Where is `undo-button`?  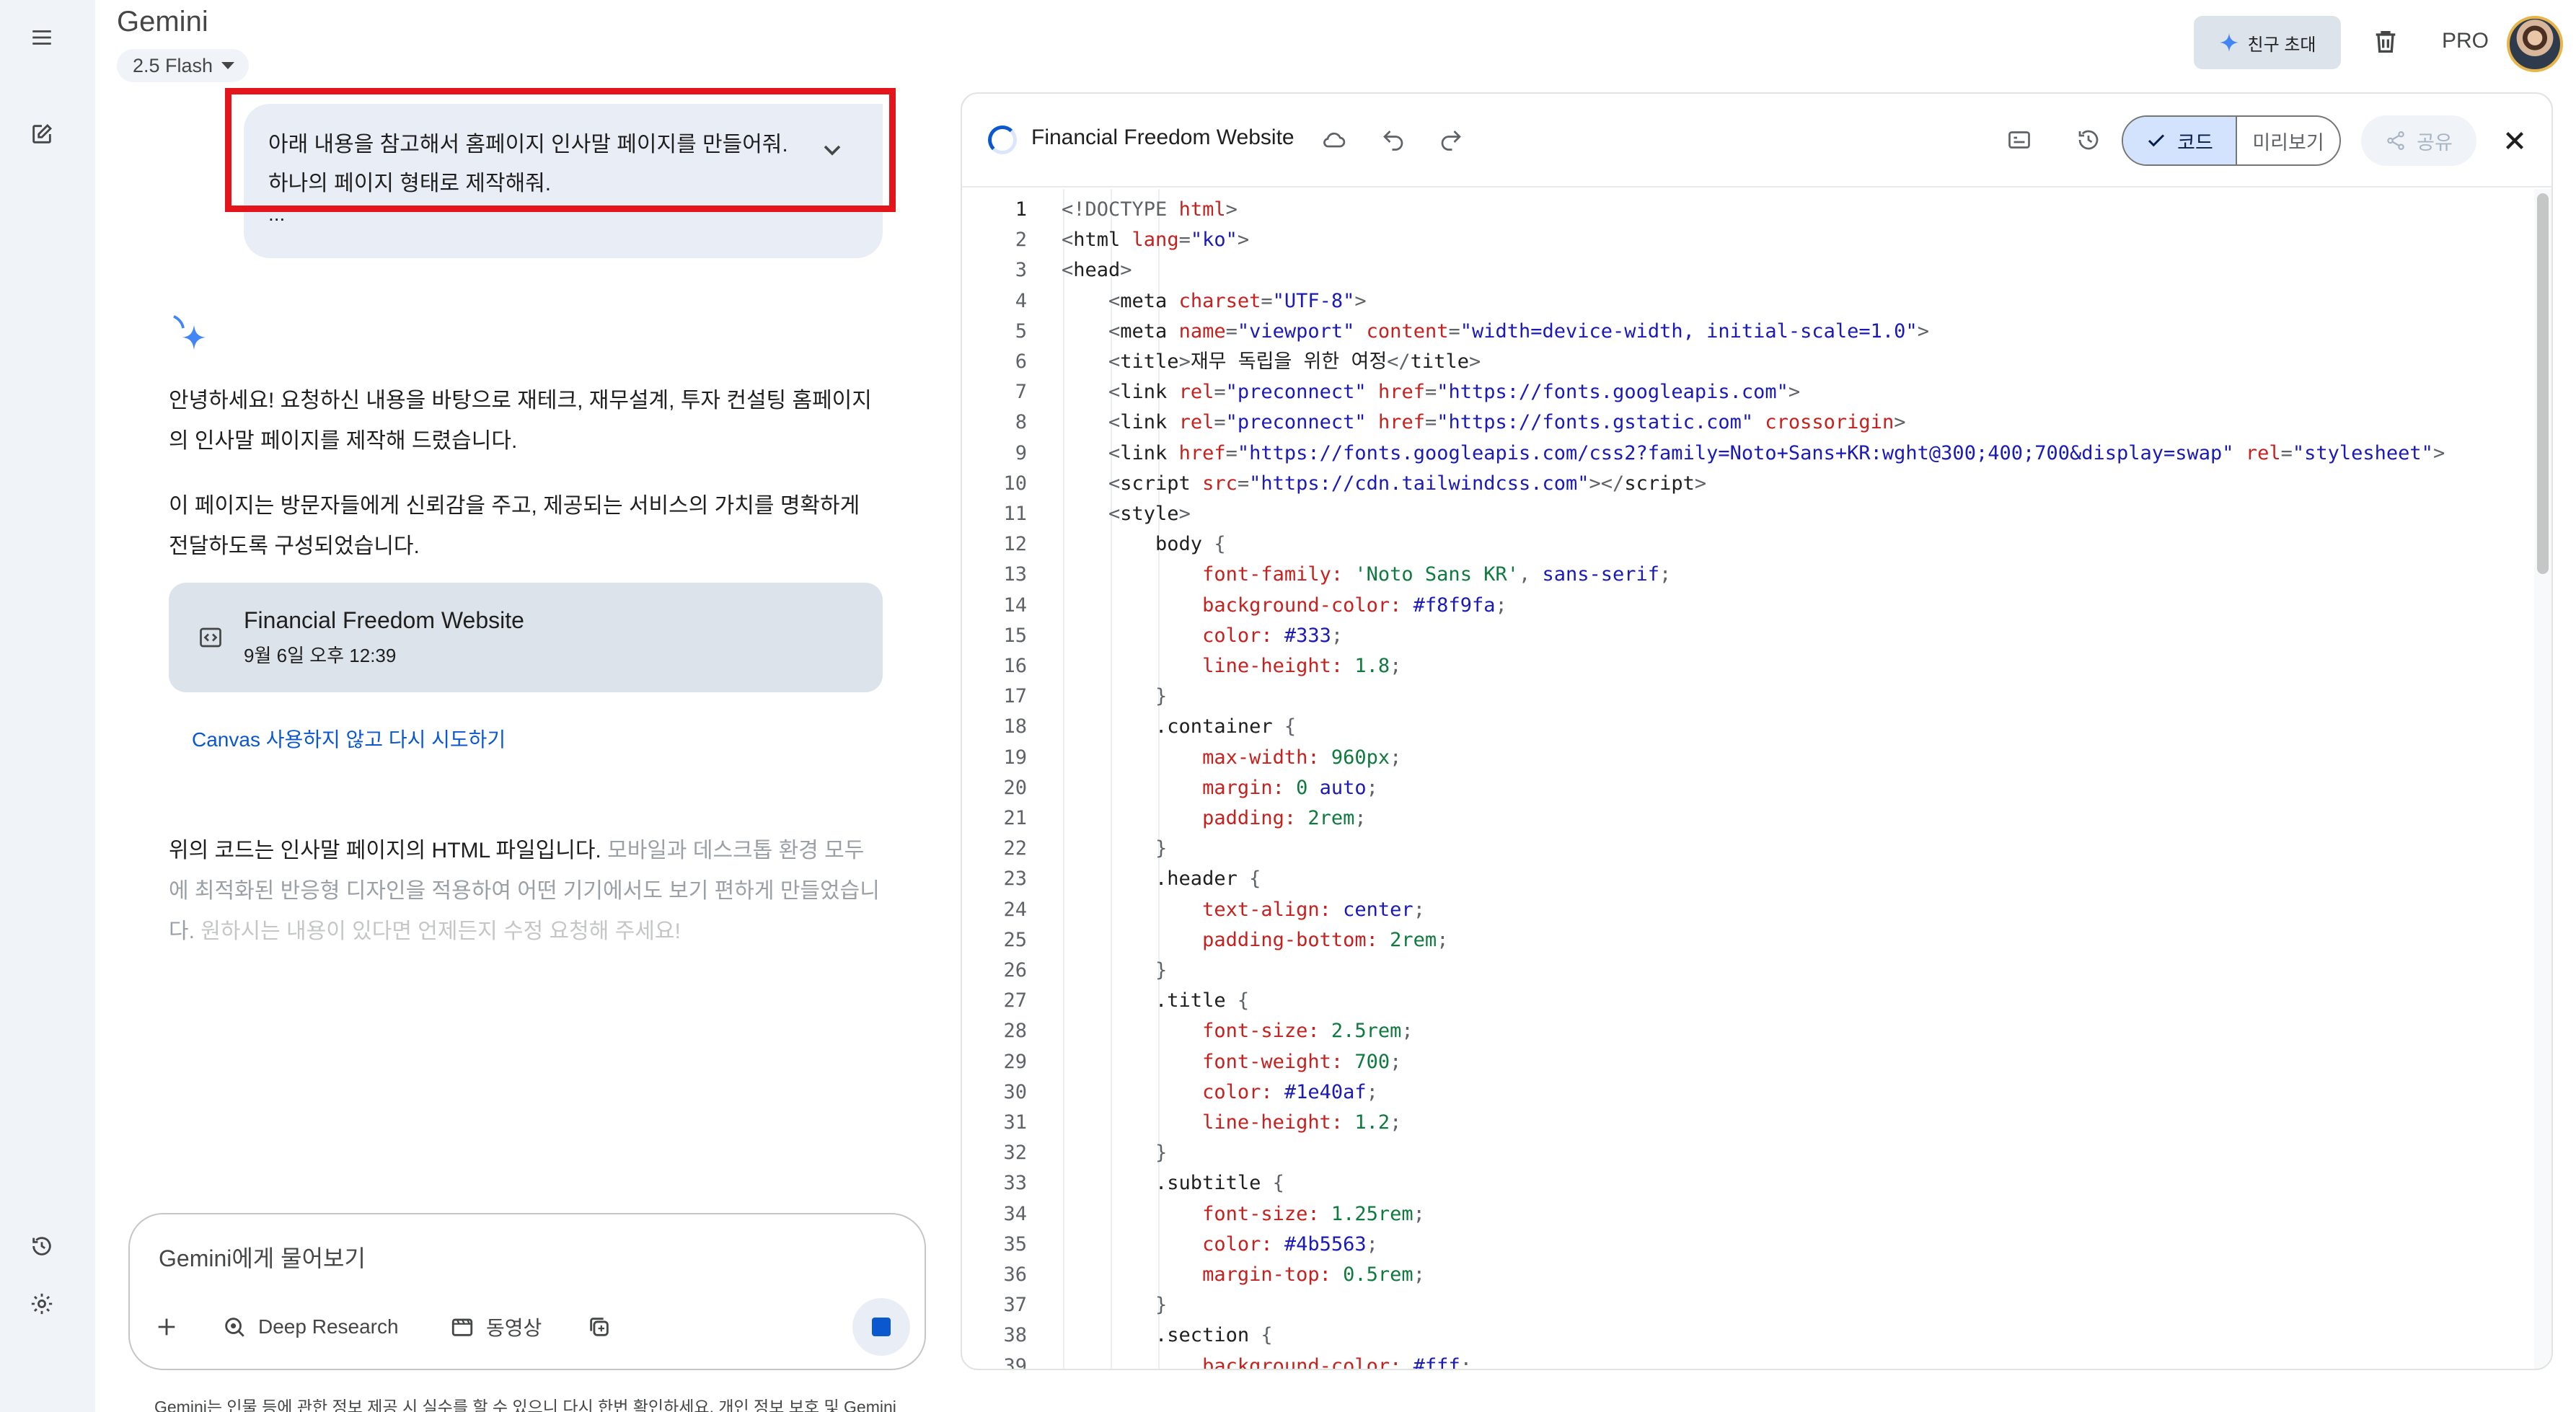
undo-button is located at coordinates (1393, 140).